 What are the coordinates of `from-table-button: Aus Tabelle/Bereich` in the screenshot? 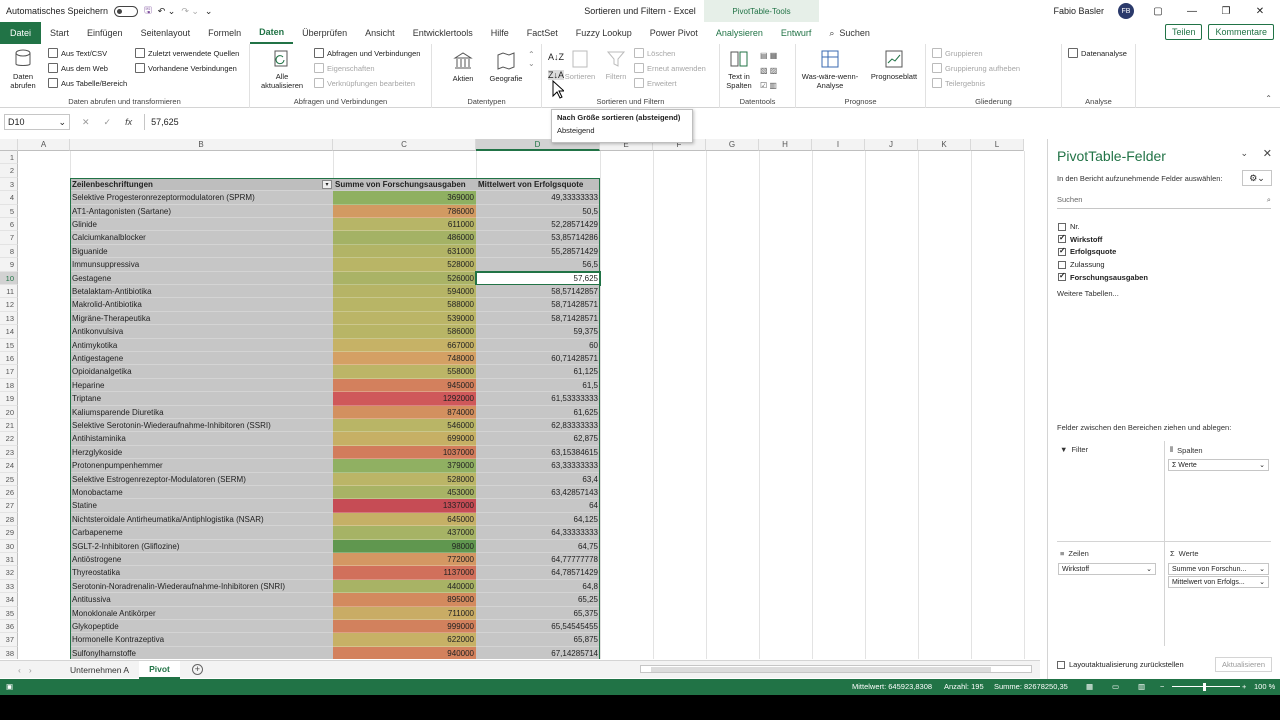 It's located at (87, 83).